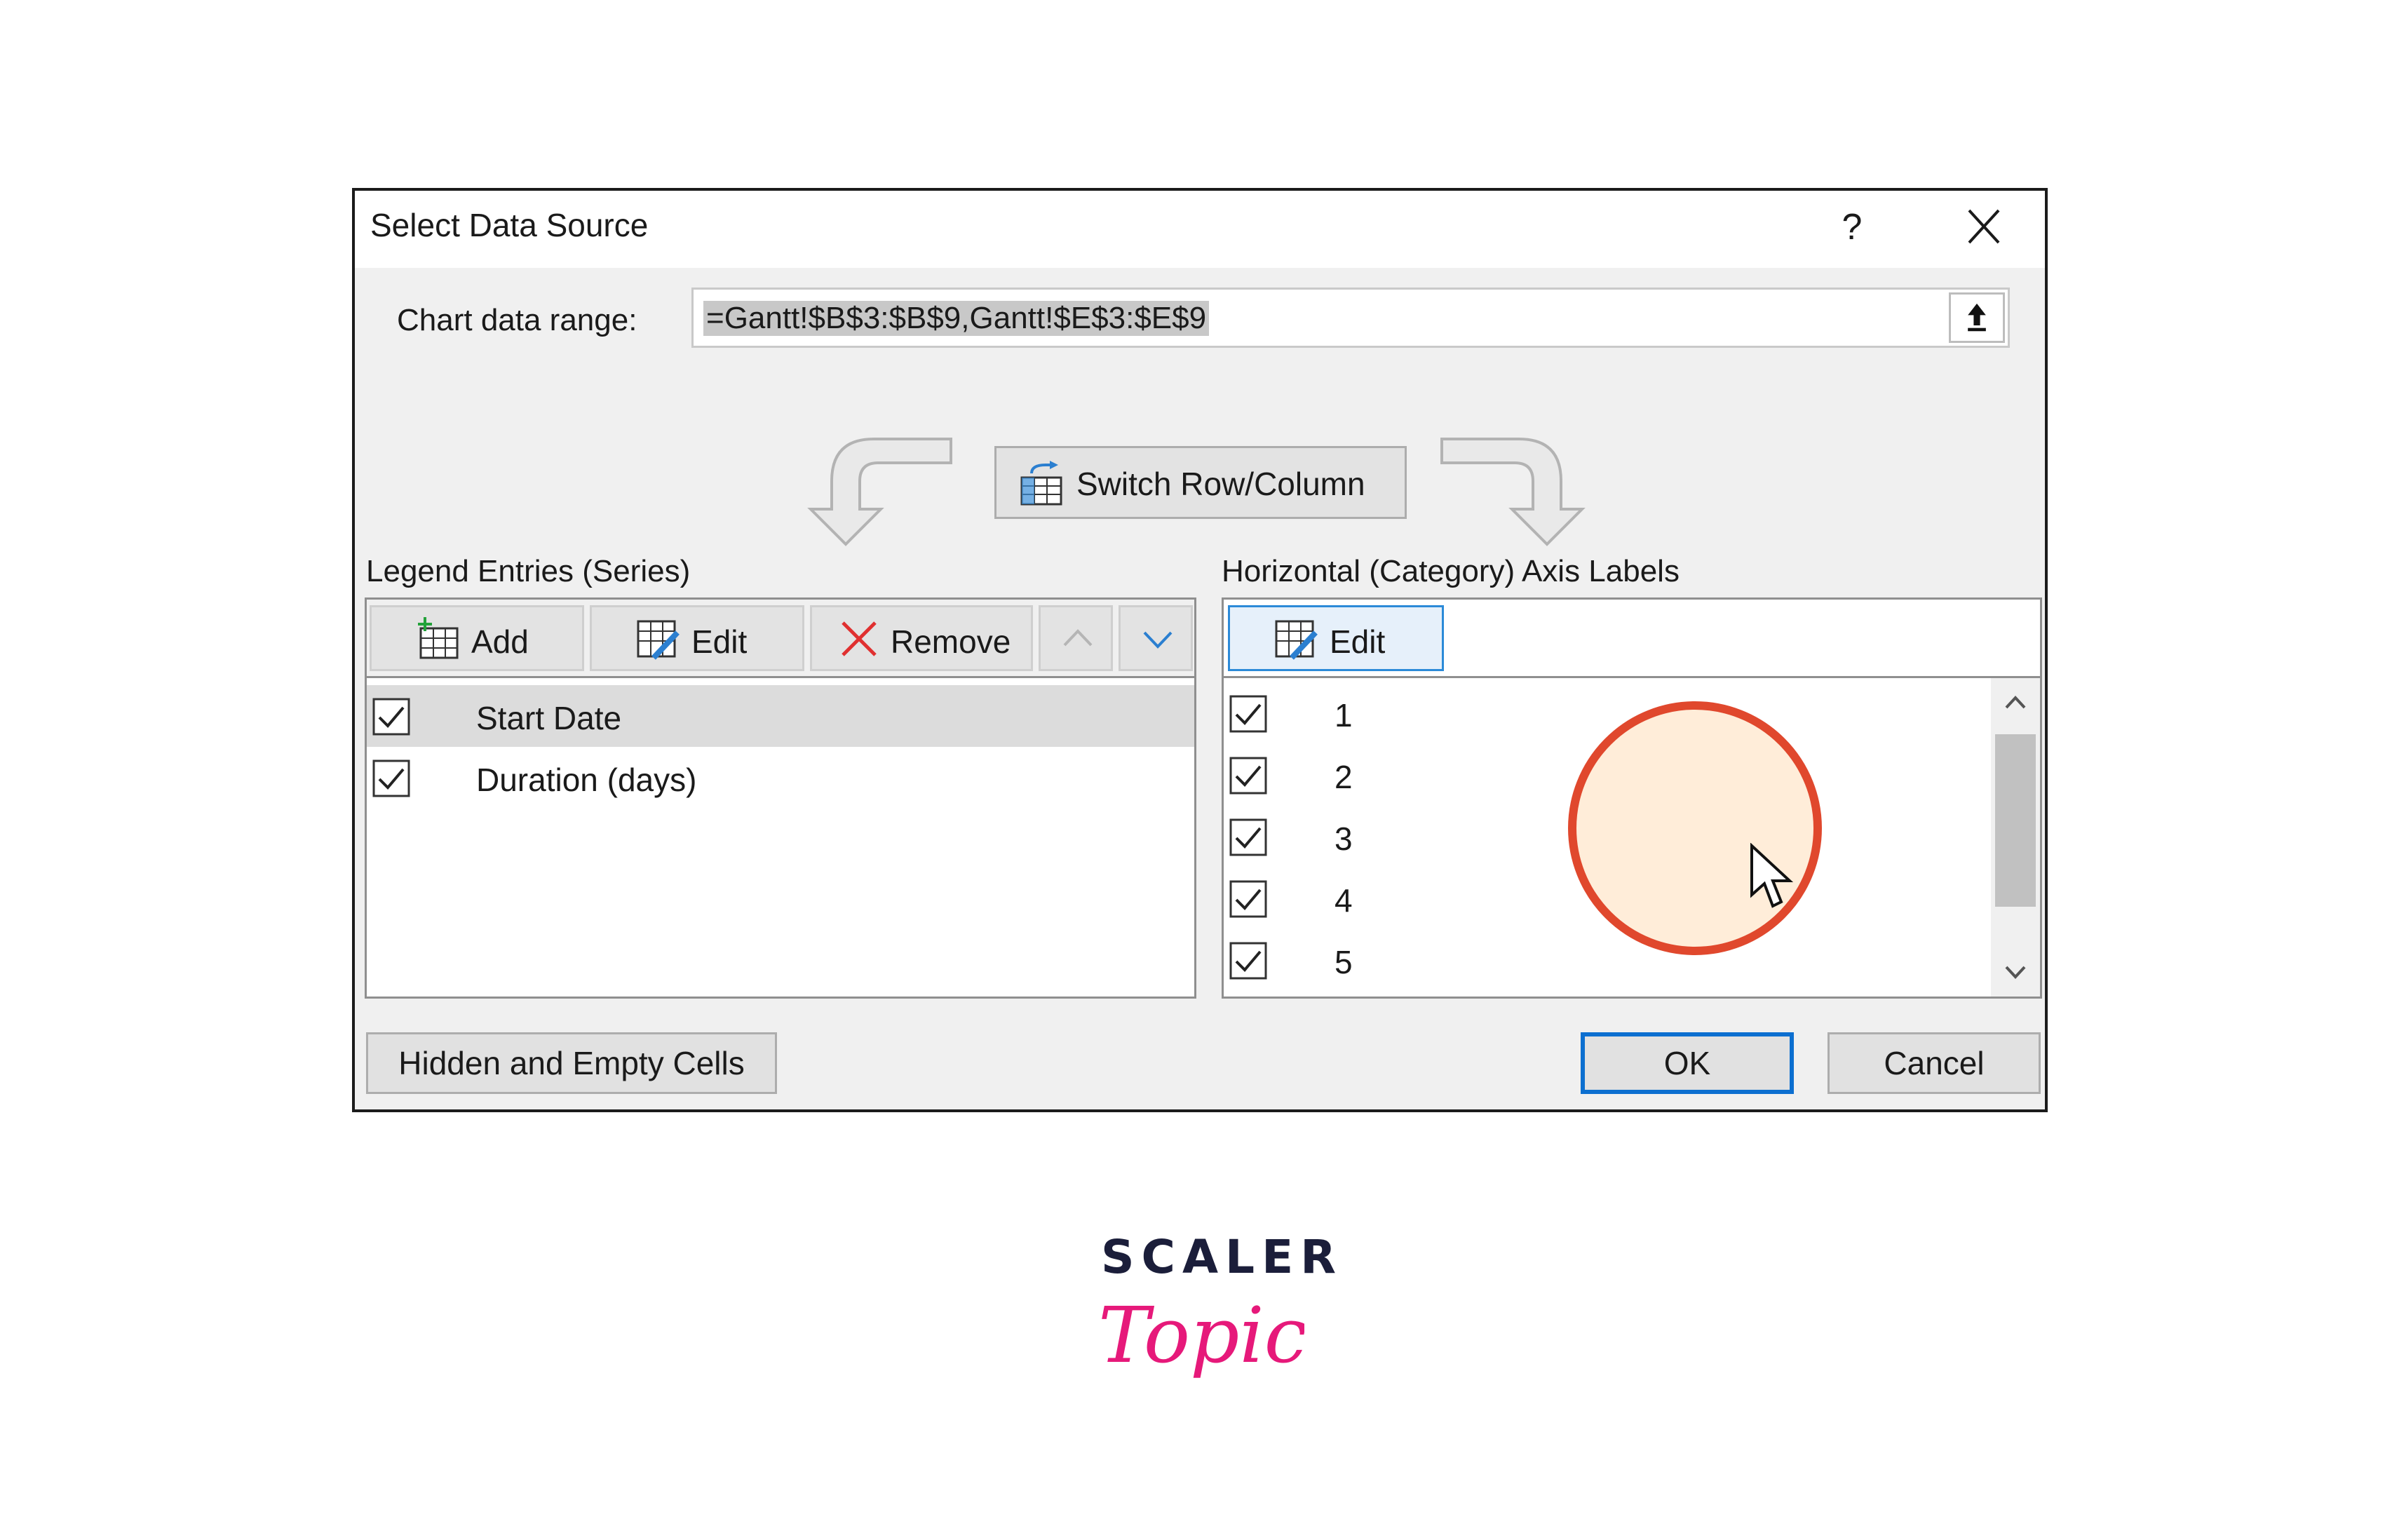 The height and width of the screenshot is (1540, 2385). I want to click on switch-row-column-button: Switch Row/Column, so click(1200, 483).